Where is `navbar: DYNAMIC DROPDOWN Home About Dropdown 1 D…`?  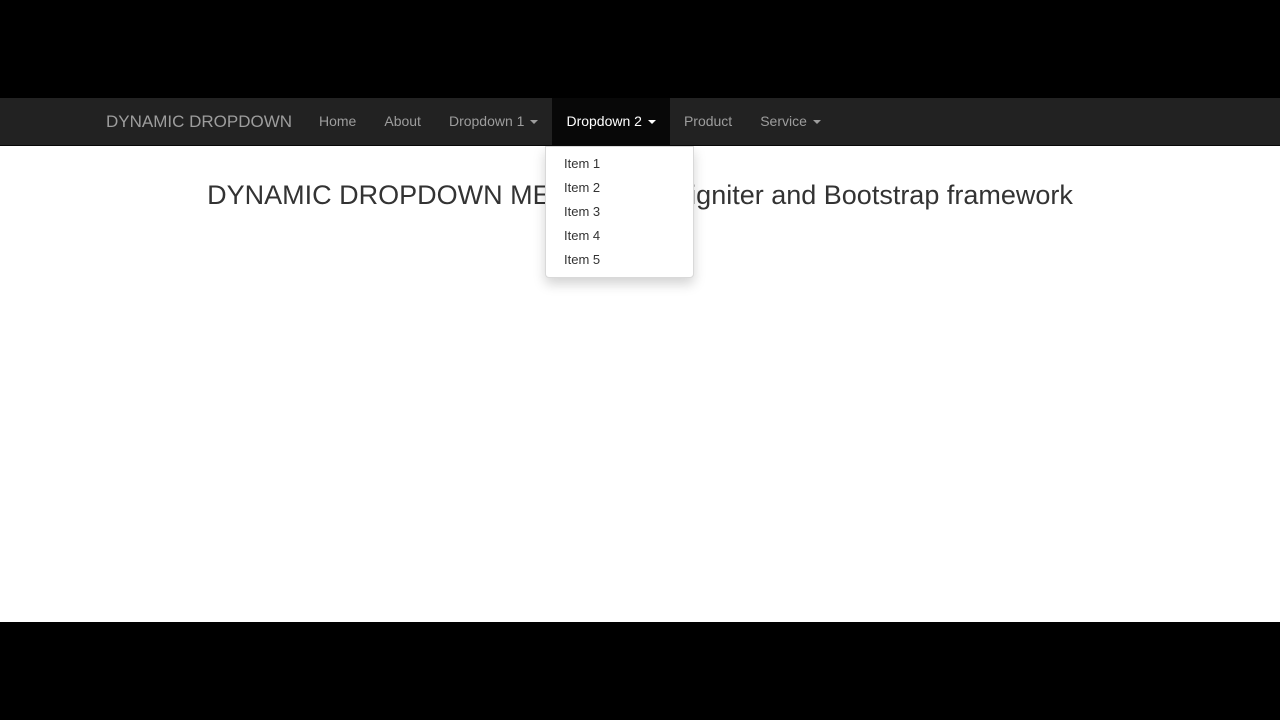 navbar: DYNAMIC DROPDOWN Home About Dropdown 1 D… is located at coordinates (640, 122).